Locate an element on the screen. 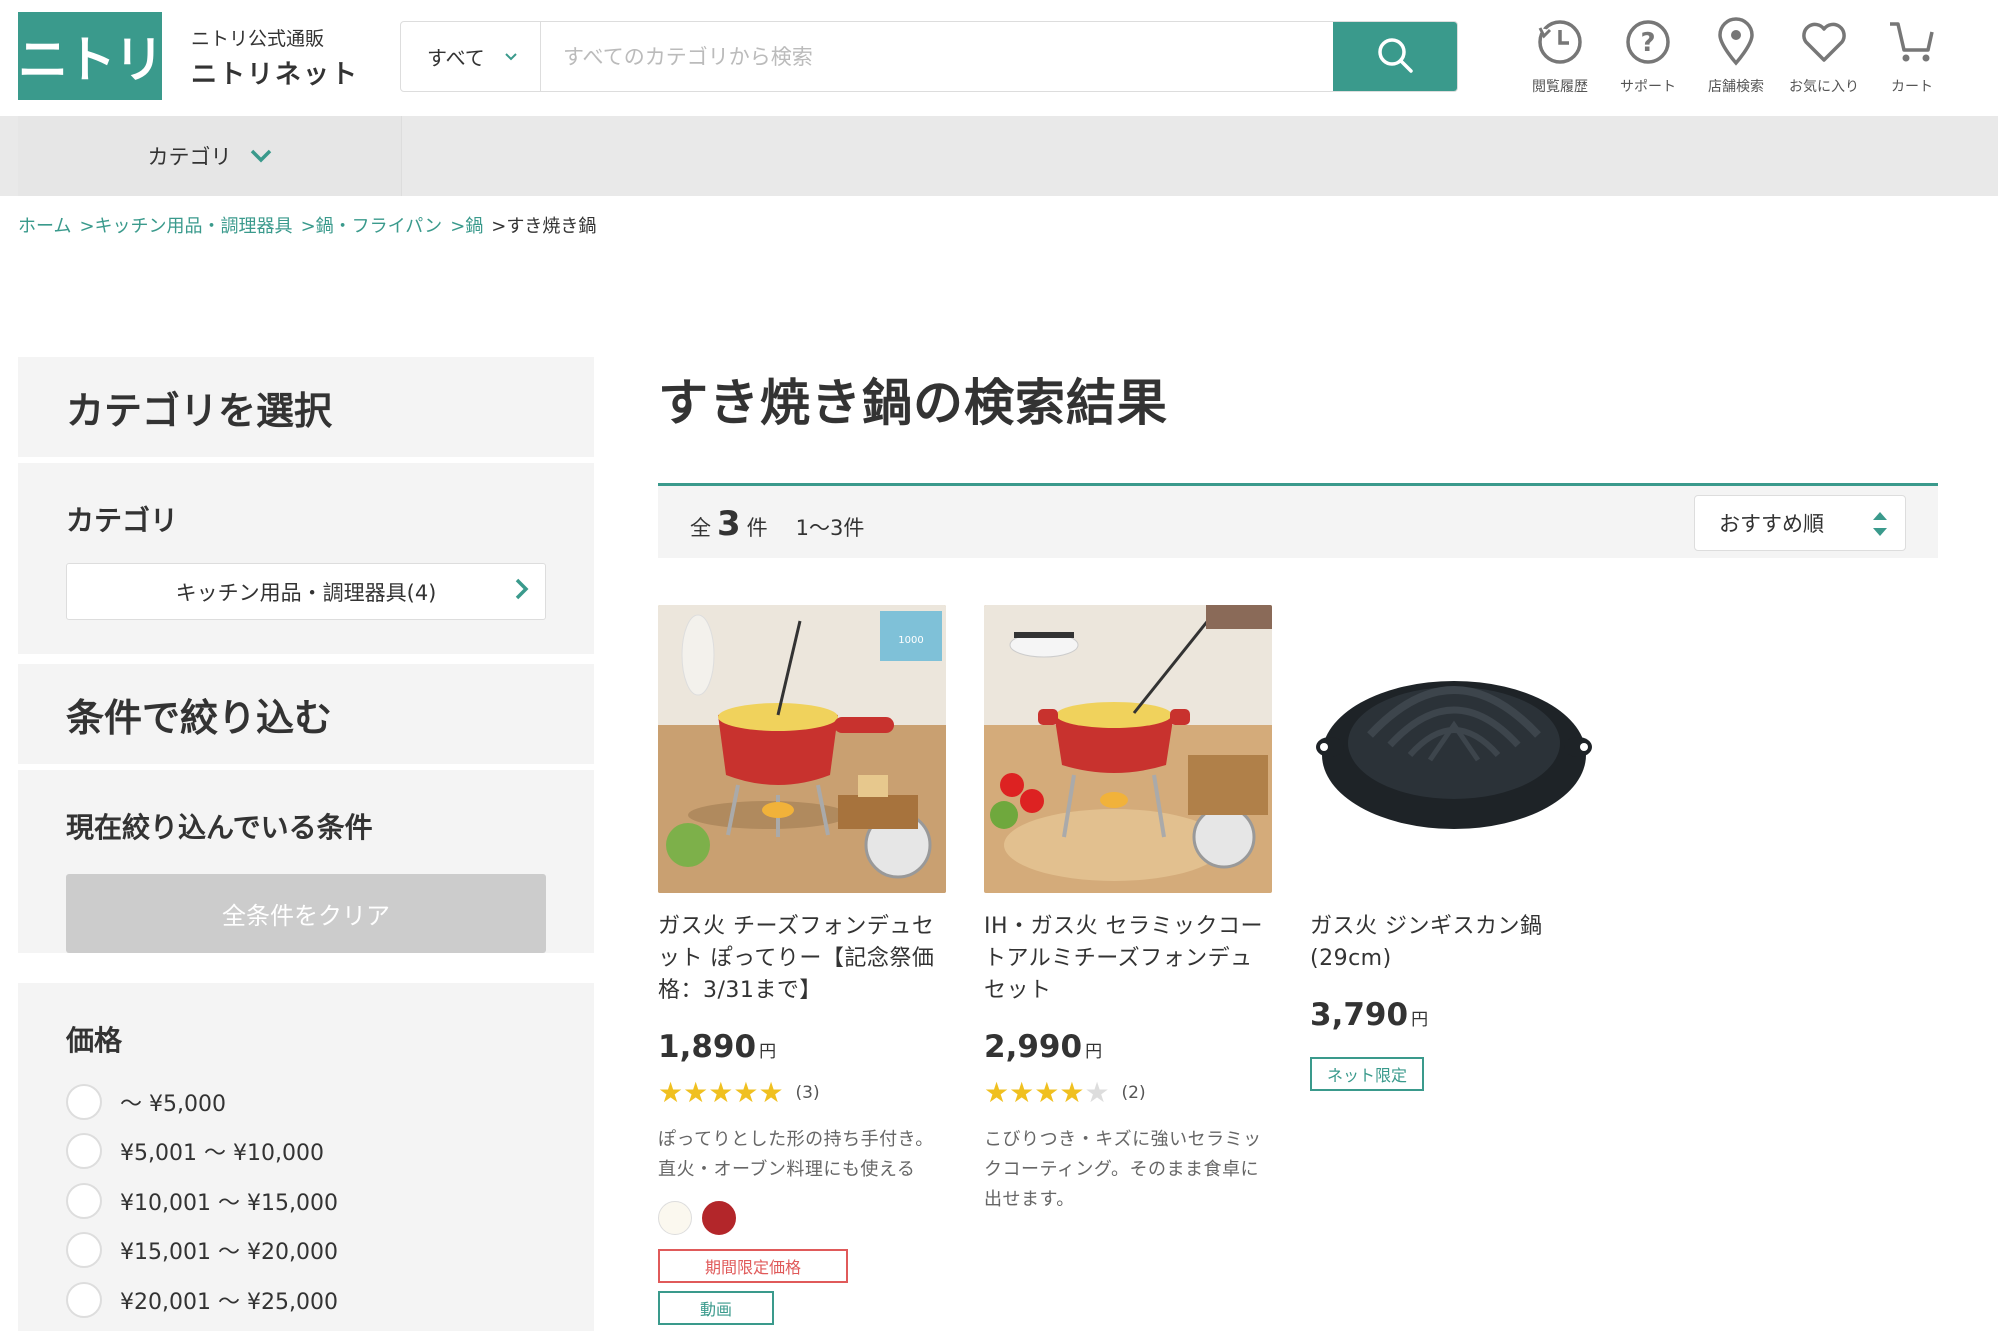 This screenshot has width=1998, height=1337. nitori-logo: ニトリ is located at coordinates (91, 56).